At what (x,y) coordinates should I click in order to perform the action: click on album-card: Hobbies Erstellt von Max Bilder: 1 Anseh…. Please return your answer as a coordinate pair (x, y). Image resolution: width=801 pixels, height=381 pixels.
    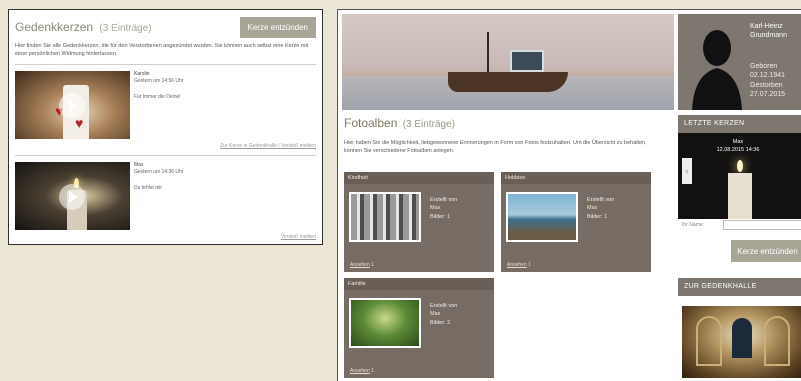
    Looking at the image, I should click on (576, 222).